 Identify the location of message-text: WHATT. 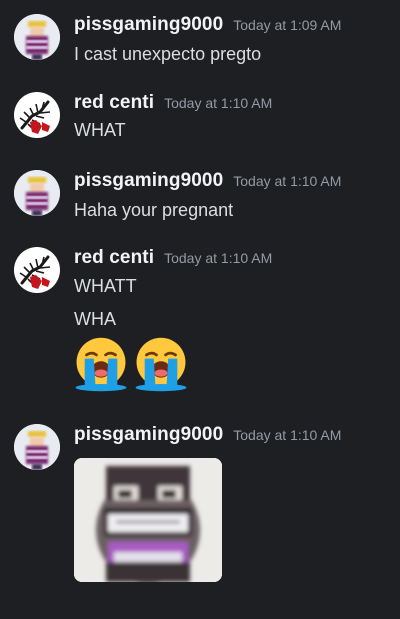
(105, 286).